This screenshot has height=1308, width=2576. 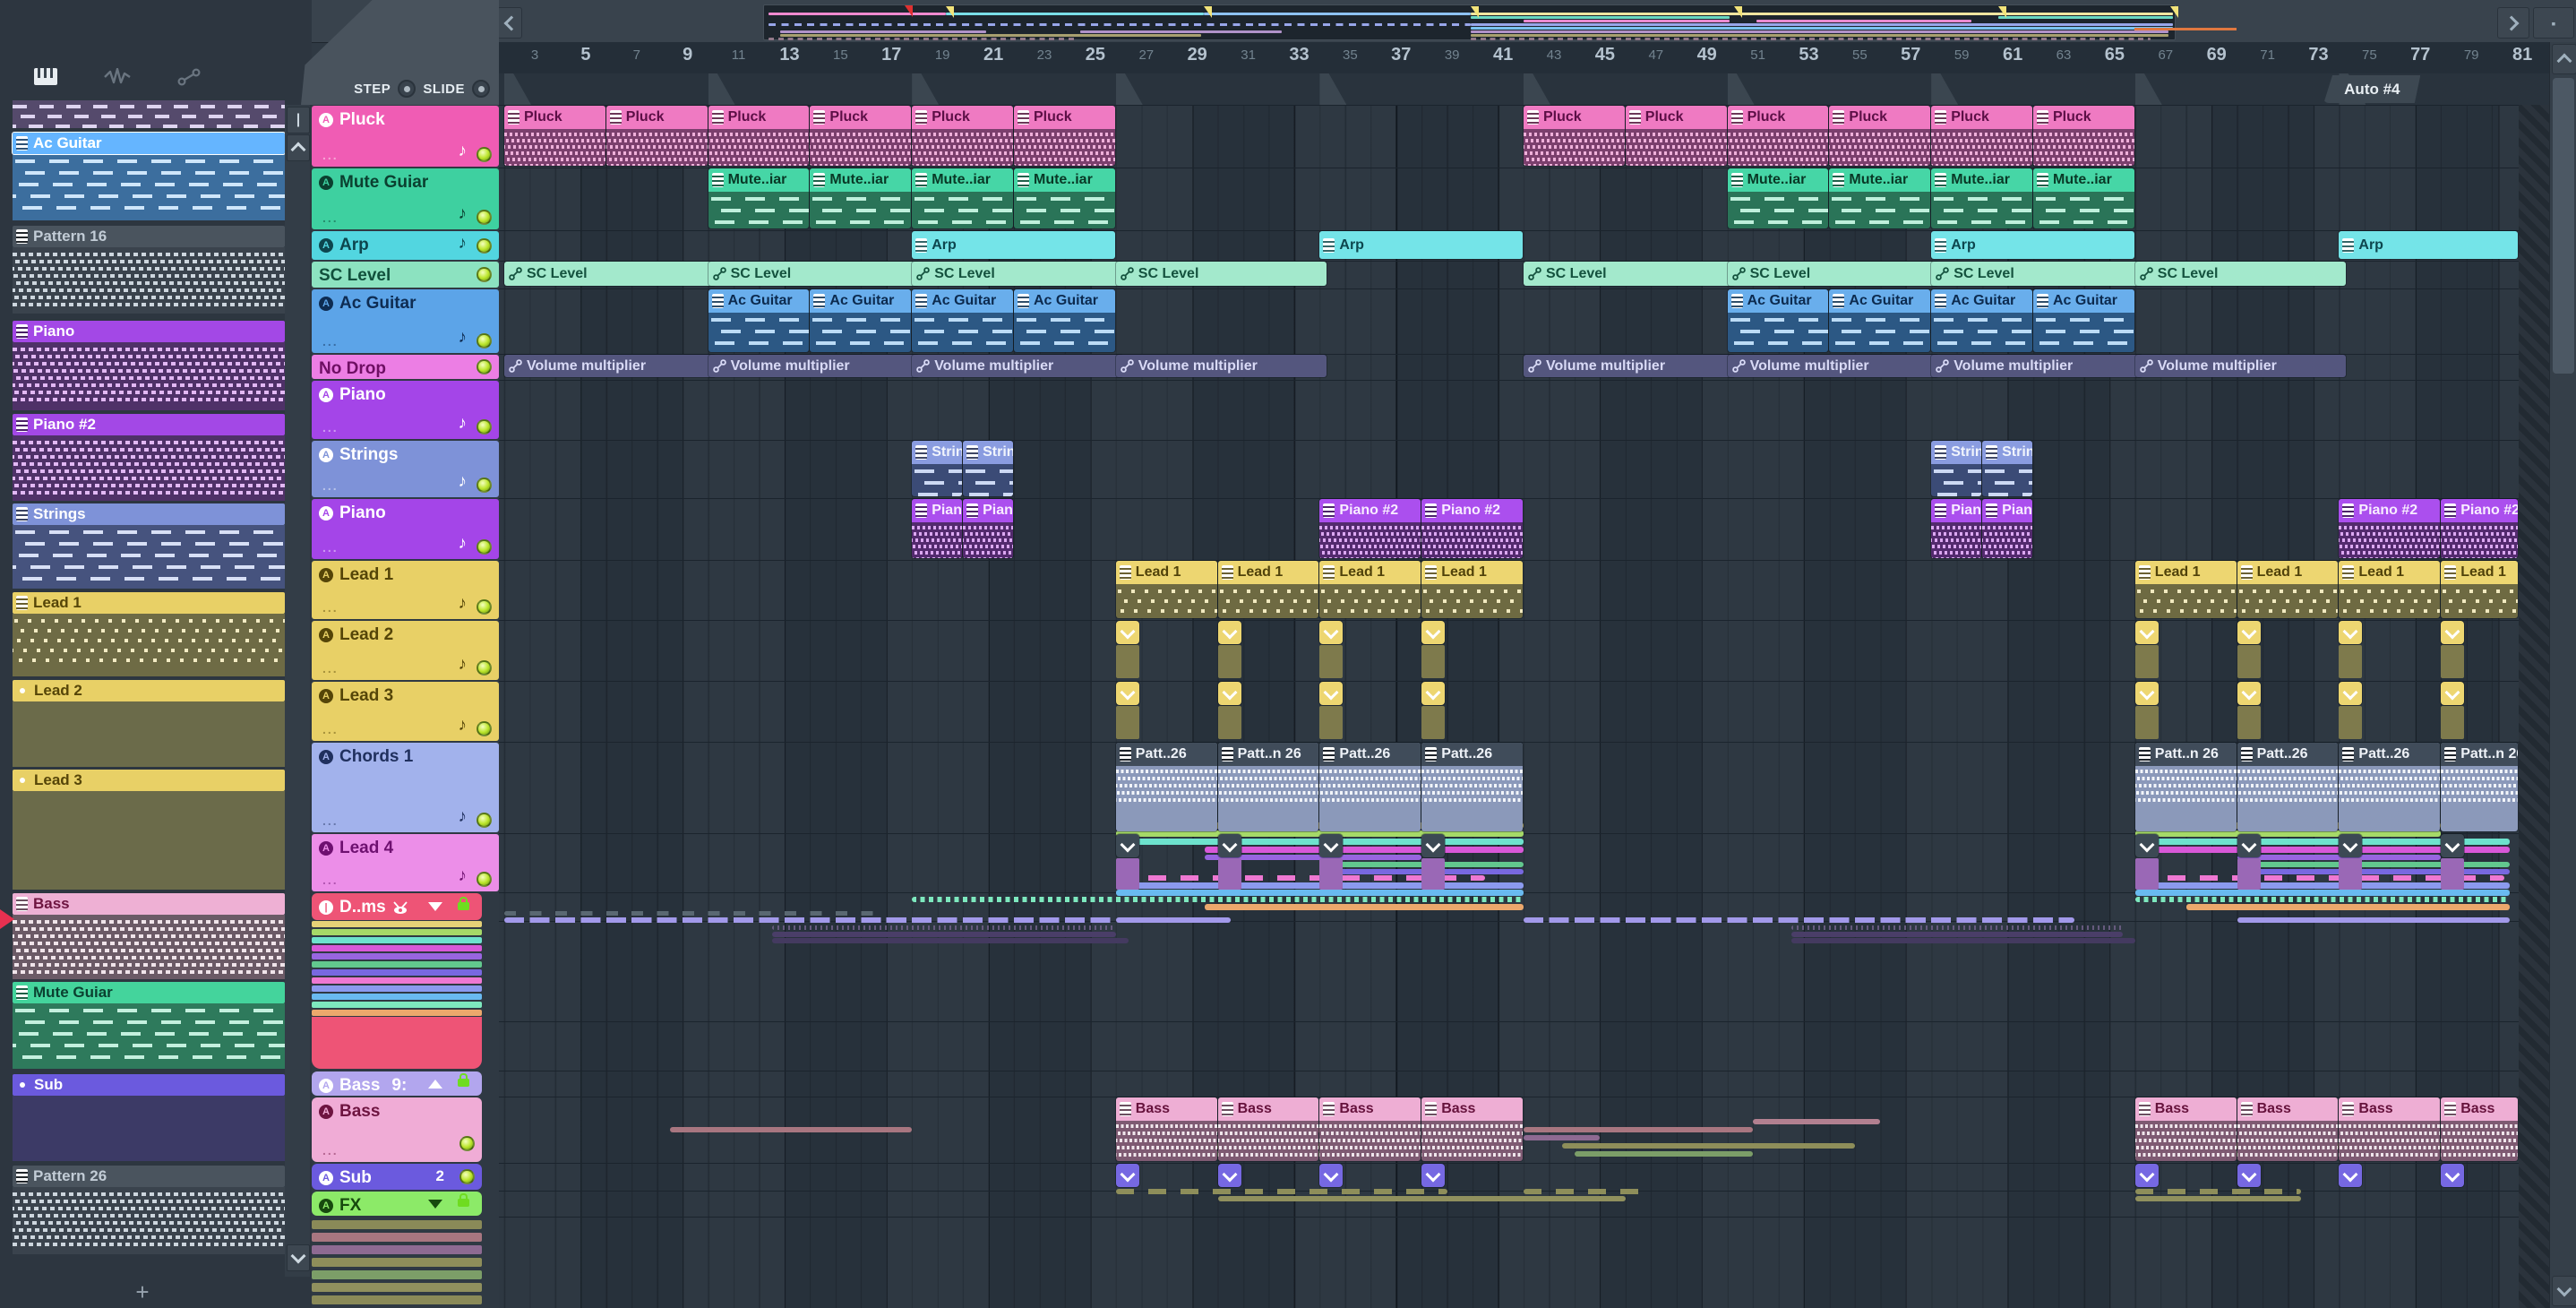 What do you see at coordinates (149, 1210) in the screenshot?
I see `pattern-item-pattern-26: Pattern 26` at bounding box center [149, 1210].